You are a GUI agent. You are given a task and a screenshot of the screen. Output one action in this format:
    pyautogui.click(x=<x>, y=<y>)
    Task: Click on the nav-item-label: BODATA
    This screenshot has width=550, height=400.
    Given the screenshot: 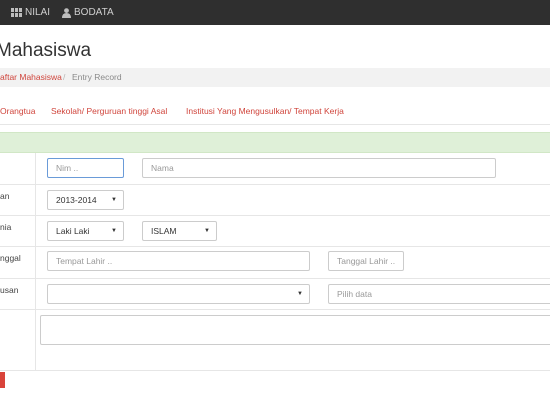 What is the action you would take?
    pyautogui.click(x=94, y=12)
    